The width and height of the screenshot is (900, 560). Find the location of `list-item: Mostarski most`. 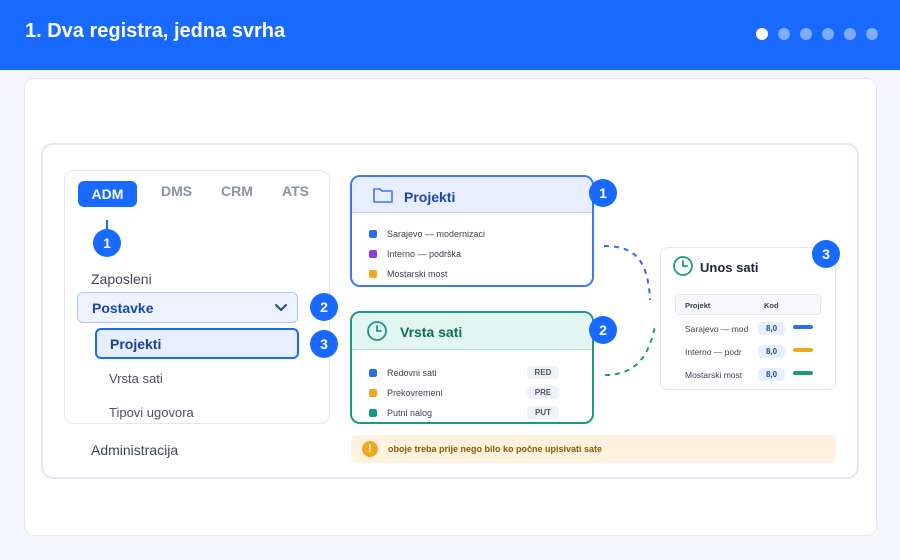

list-item: Mostarski most is located at coordinates (408, 274).